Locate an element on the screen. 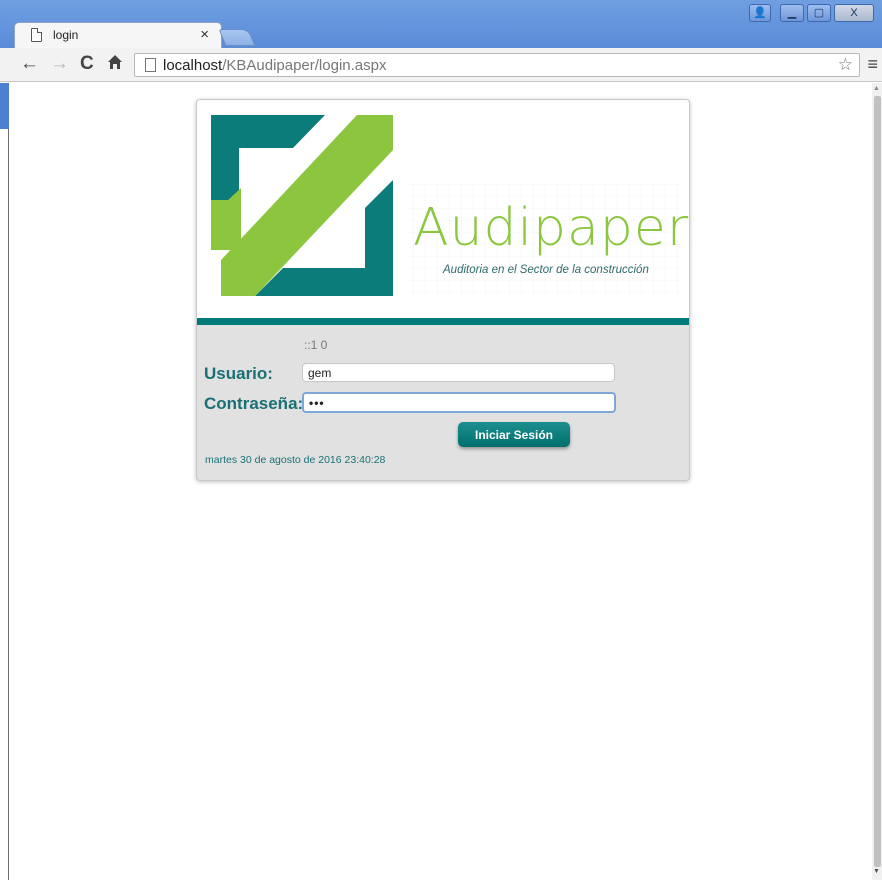 The height and width of the screenshot is (880, 882). reload-icon: C is located at coordinates (87, 64).